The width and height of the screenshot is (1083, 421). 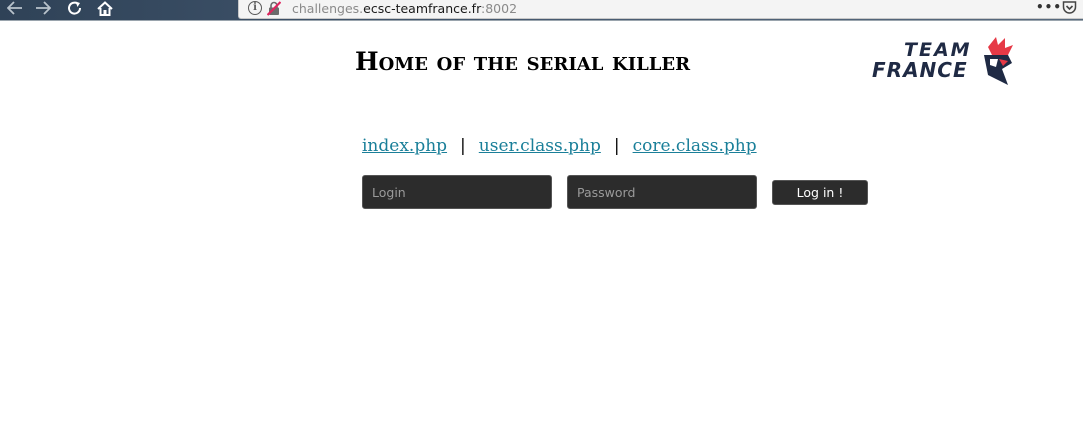 What do you see at coordinates (662, 192) in the screenshot?
I see `password-input` at bounding box center [662, 192].